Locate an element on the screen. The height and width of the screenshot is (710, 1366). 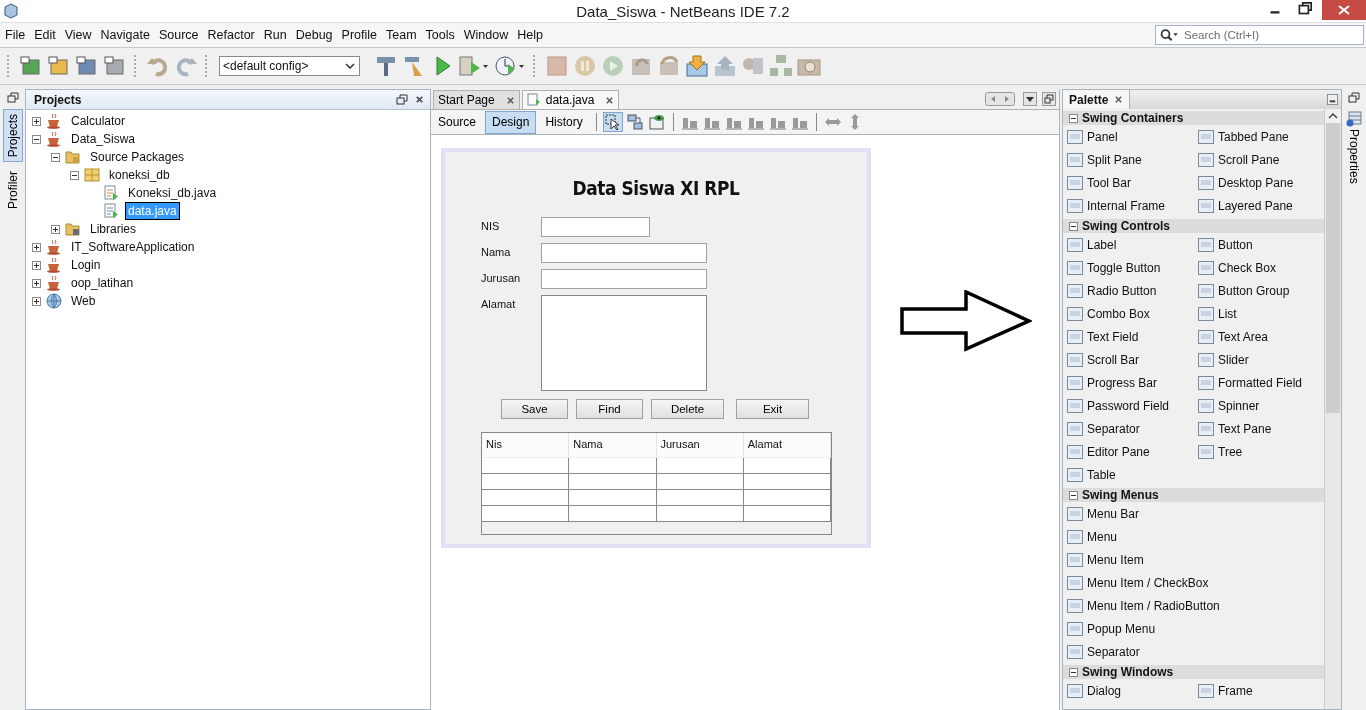
project-node: Data_Siswa is located at coordinates (103, 139).